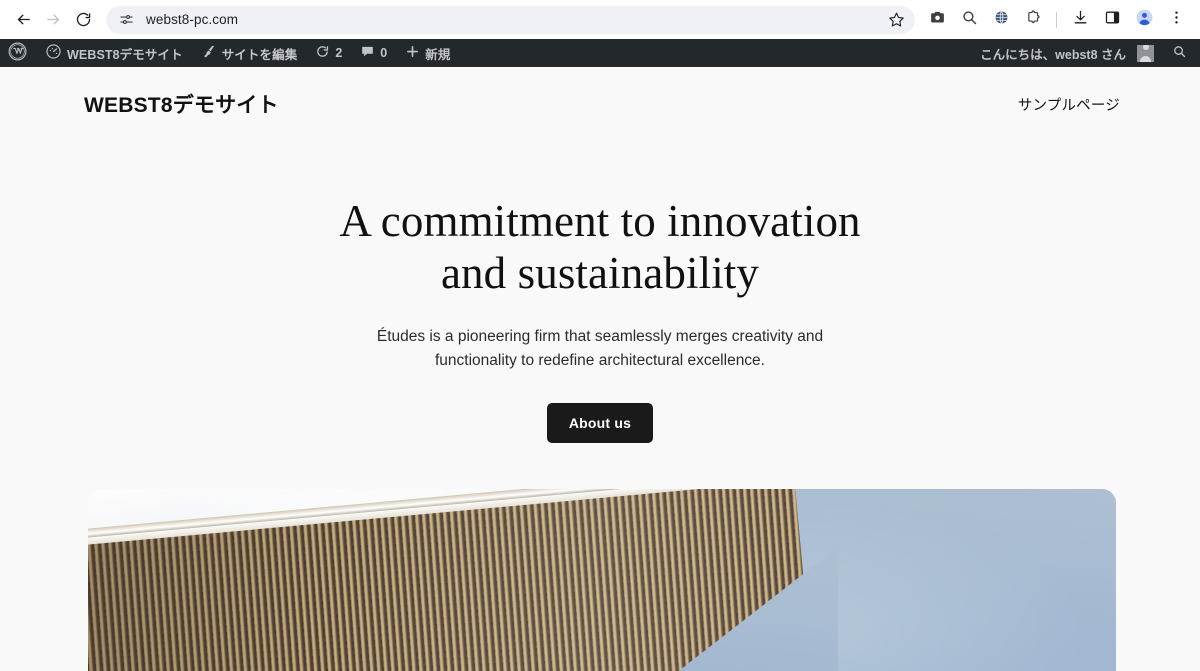  What do you see at coordinates (600, 221) in the screenshot?
I see `hero-heading-line-1: A commitment to innovation` at bounding box center [600, 221].